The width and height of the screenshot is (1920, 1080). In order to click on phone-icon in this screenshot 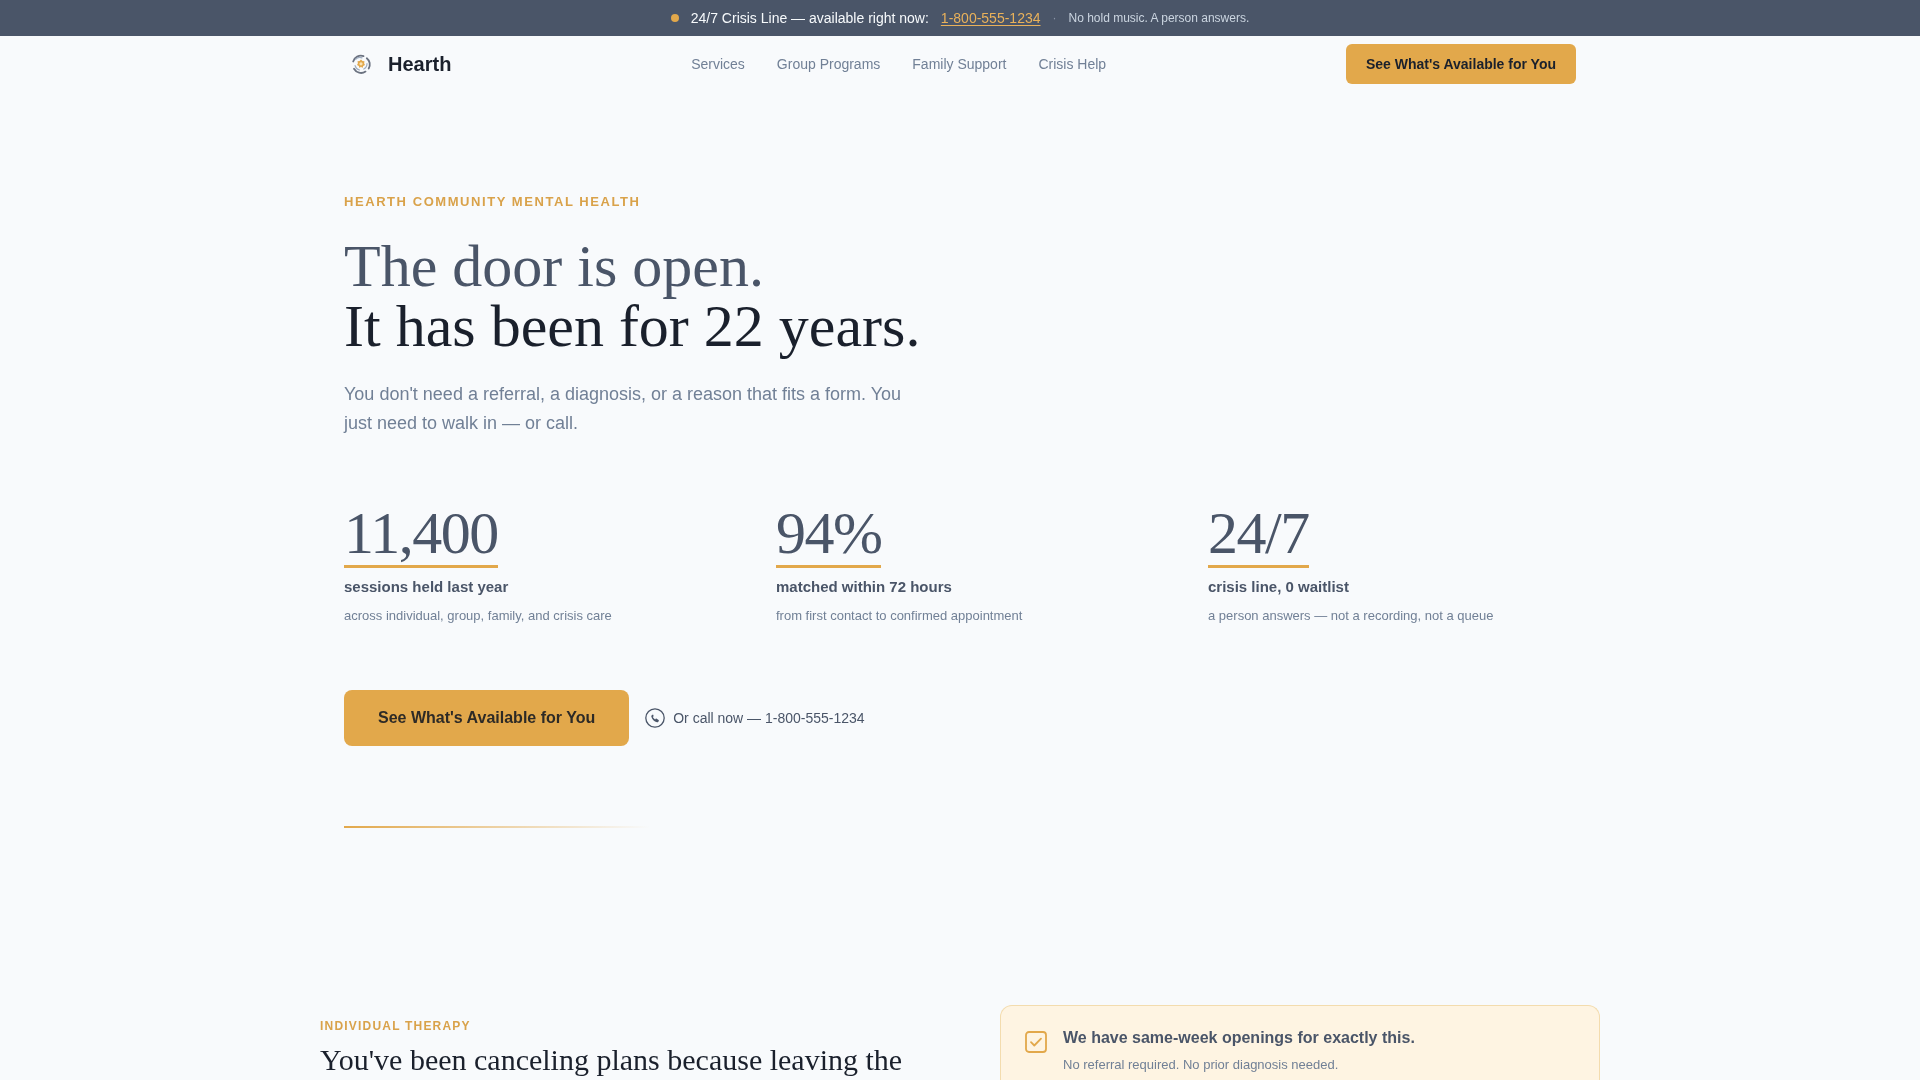, I will do `click(655, 717)`.